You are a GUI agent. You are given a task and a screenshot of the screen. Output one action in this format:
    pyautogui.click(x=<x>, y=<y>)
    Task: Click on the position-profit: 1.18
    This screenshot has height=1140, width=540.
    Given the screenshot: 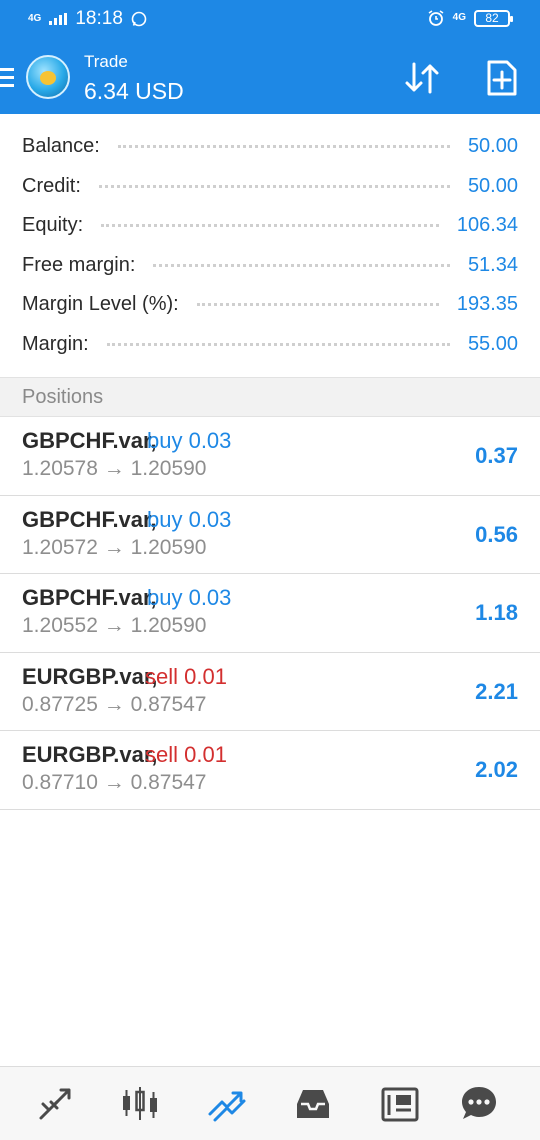 What is the action you would take?
    pyautogui.click(x=496, y=612)
    